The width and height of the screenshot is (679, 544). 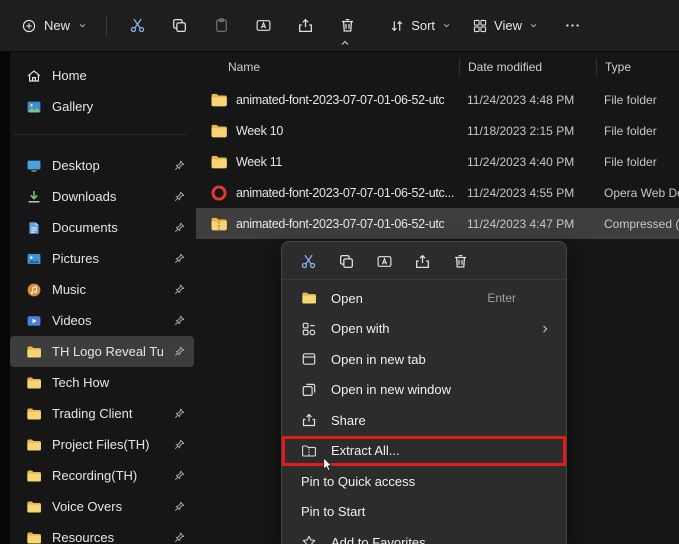 I want to click on menu-item-add-to-favorites: Add to Favorites, so click(x=424, y=535).